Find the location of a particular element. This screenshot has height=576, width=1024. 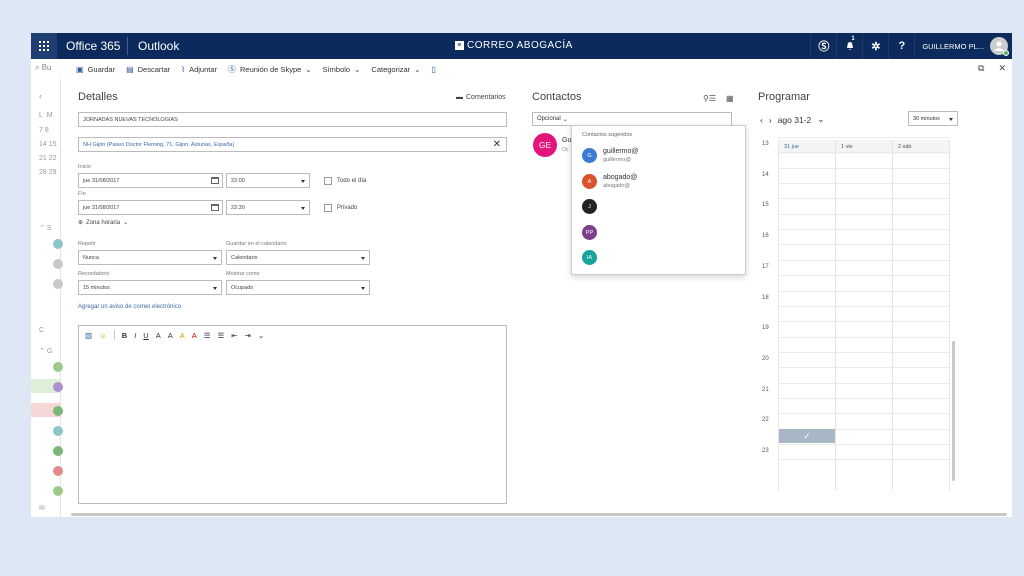

image-icon: ▨ is located at coordinates (88, 335).